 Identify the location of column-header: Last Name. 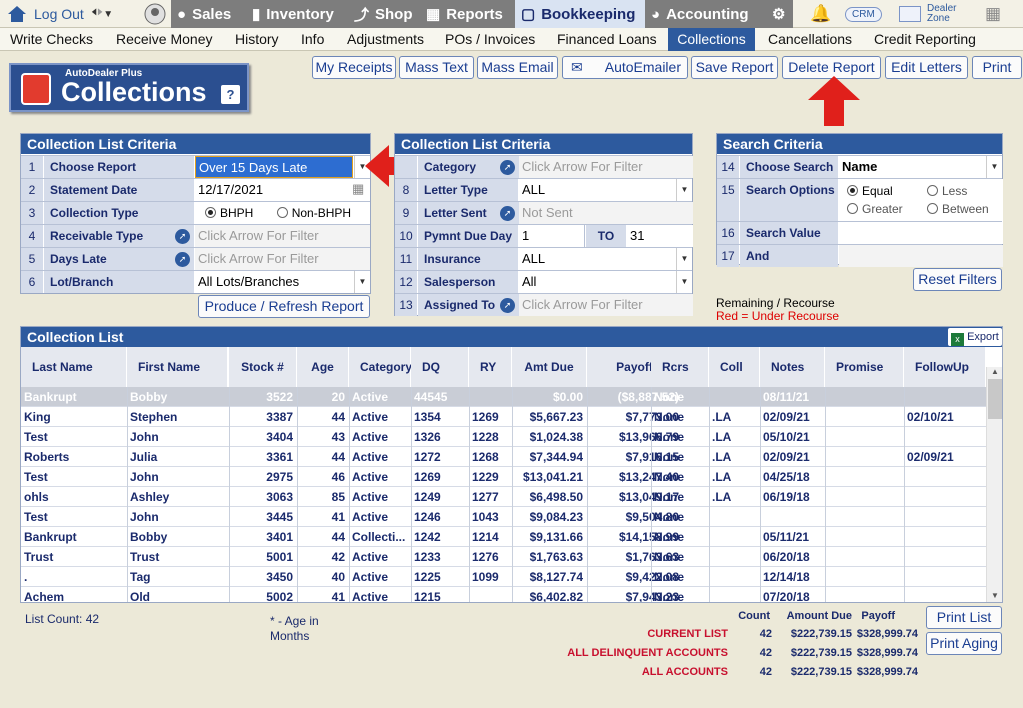
(74, 367).